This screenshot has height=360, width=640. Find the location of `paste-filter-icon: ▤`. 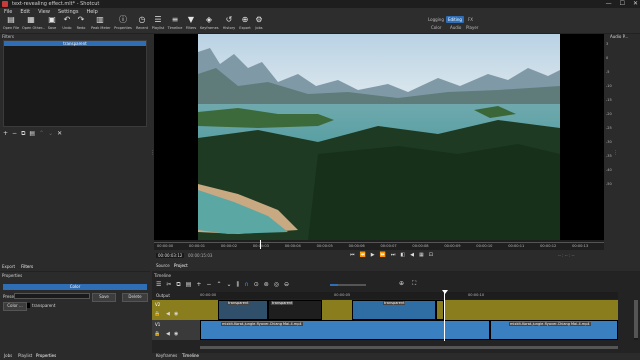

paste-filter-icon: ▤ is located at coordinates (32, 133).